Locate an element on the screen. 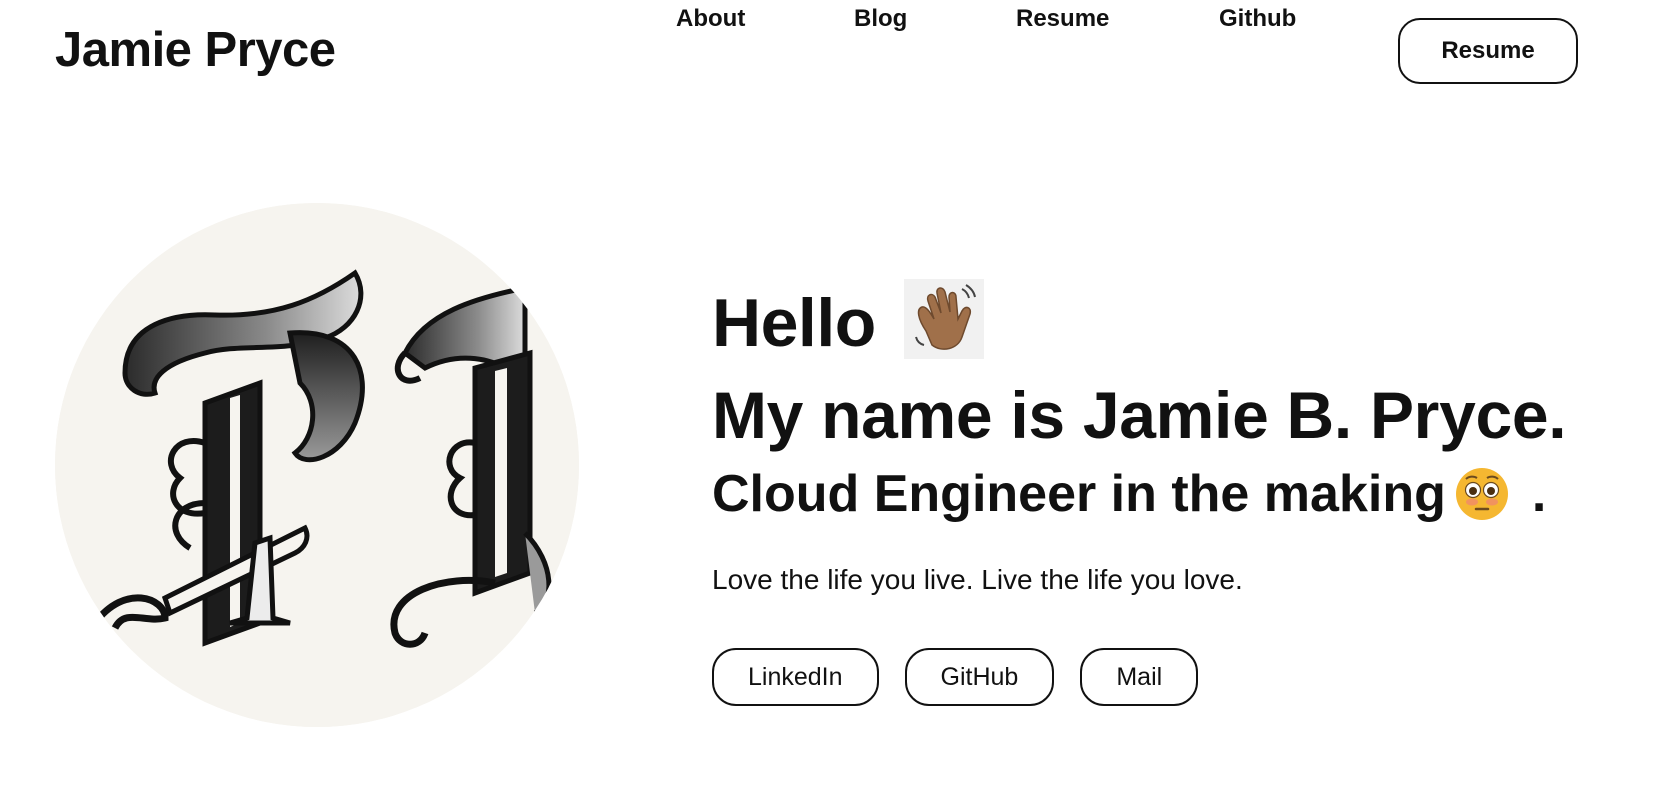 Image resolution: width=1668 pixels, height=811 pixels. resume-button: Resume is located at coordinates (1488, 51).